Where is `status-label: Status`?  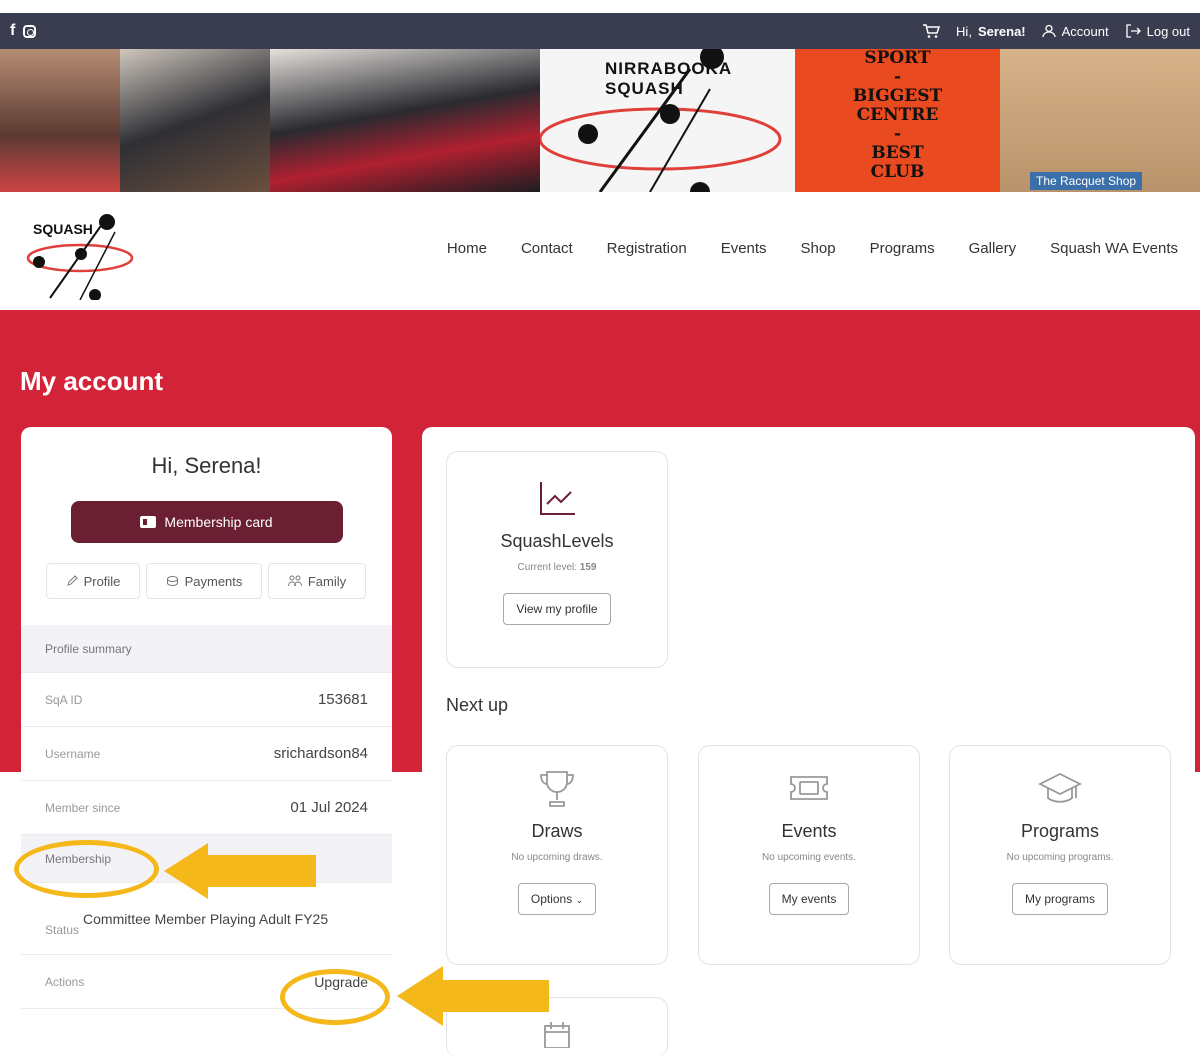
status-label: Status is located at coordinates (62, 929).